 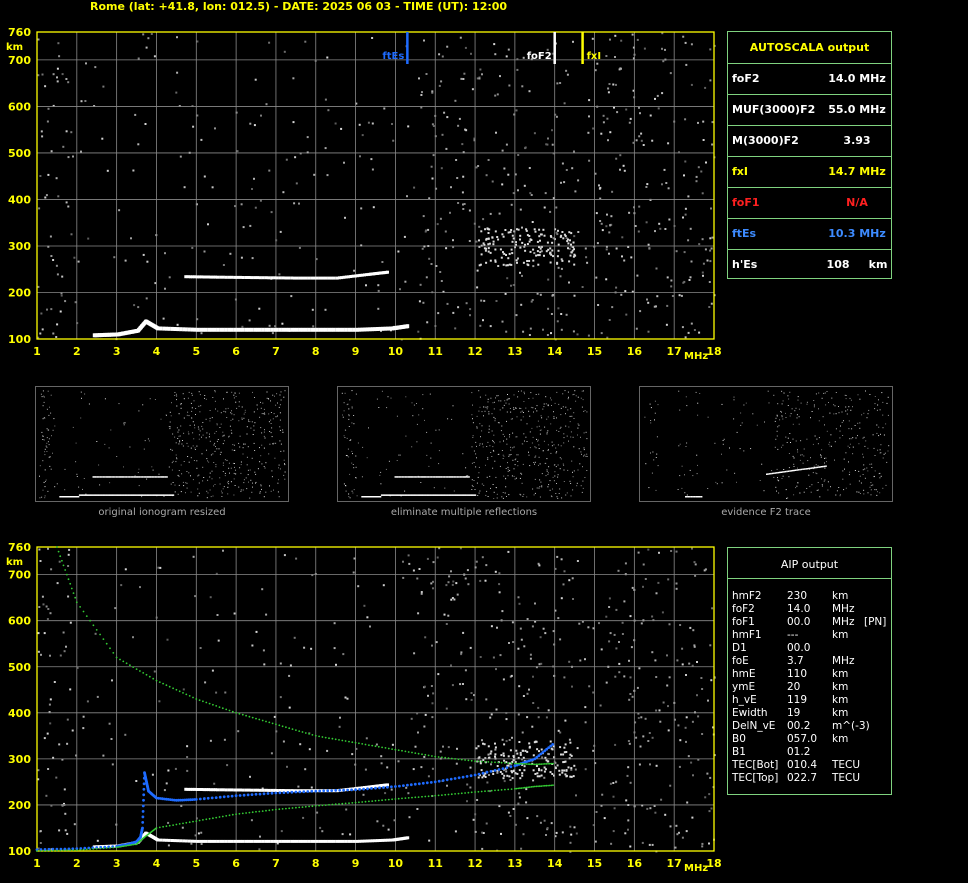 I want to click on marker-label: foF2, so click(x=539, y=56).